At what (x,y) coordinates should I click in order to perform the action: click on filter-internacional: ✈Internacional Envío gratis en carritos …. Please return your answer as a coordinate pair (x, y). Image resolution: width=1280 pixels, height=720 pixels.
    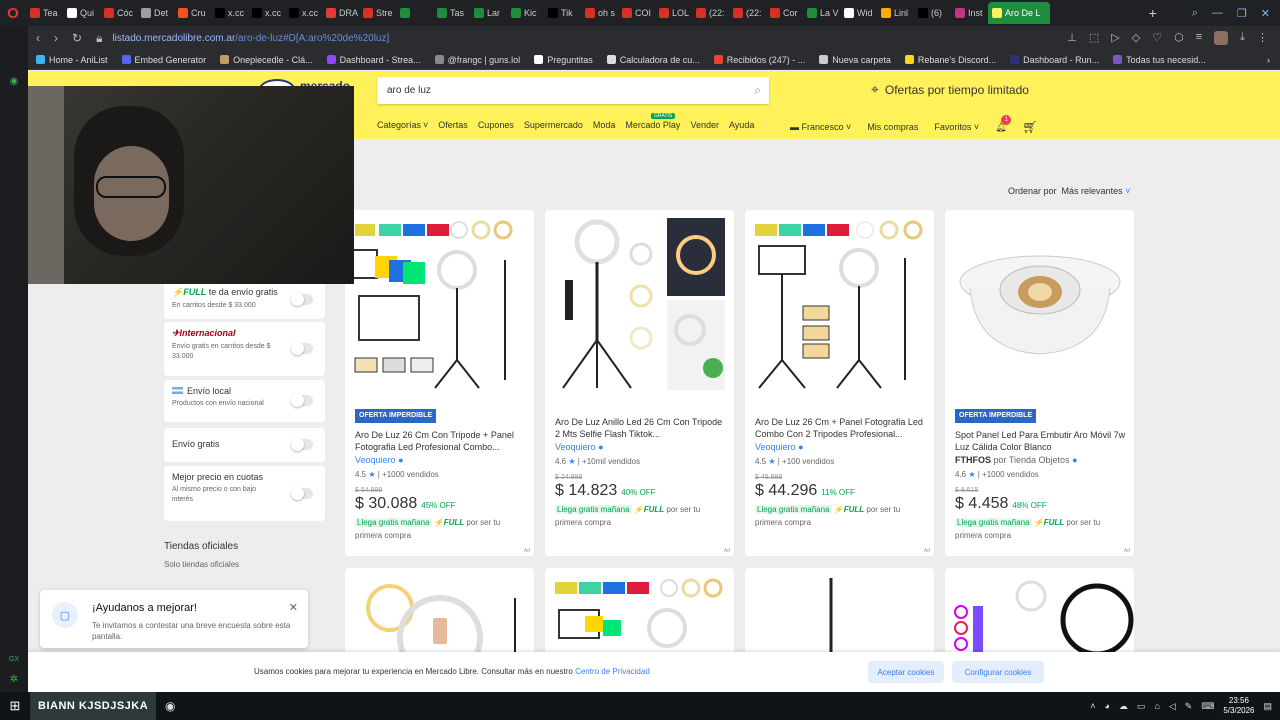
    Looking at the image, I should click on (244, 349).